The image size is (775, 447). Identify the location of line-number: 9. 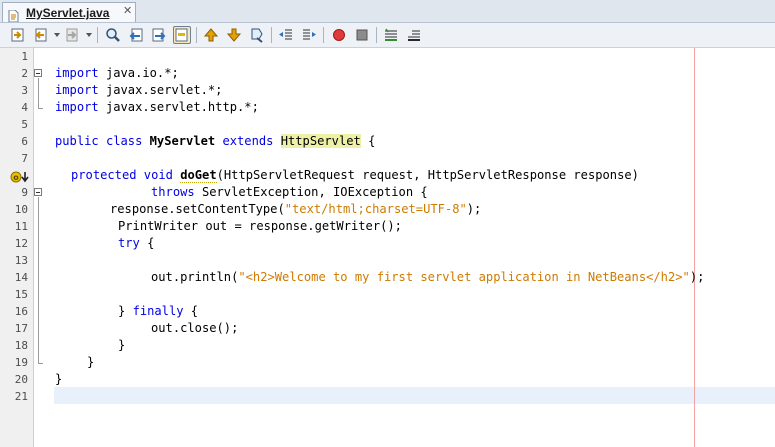
(24, 192).